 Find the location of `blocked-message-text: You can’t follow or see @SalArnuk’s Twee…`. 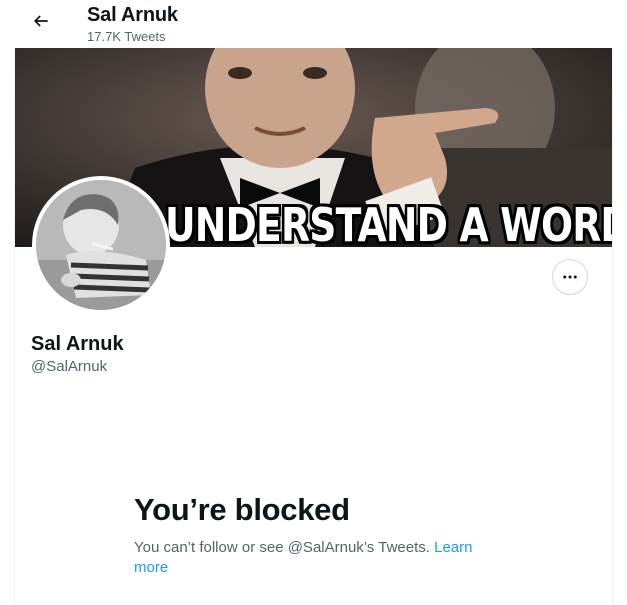

blocked-message-text: You can’t follow or see @SalArnuk’s Twee… is located at coordinates (282, 547).